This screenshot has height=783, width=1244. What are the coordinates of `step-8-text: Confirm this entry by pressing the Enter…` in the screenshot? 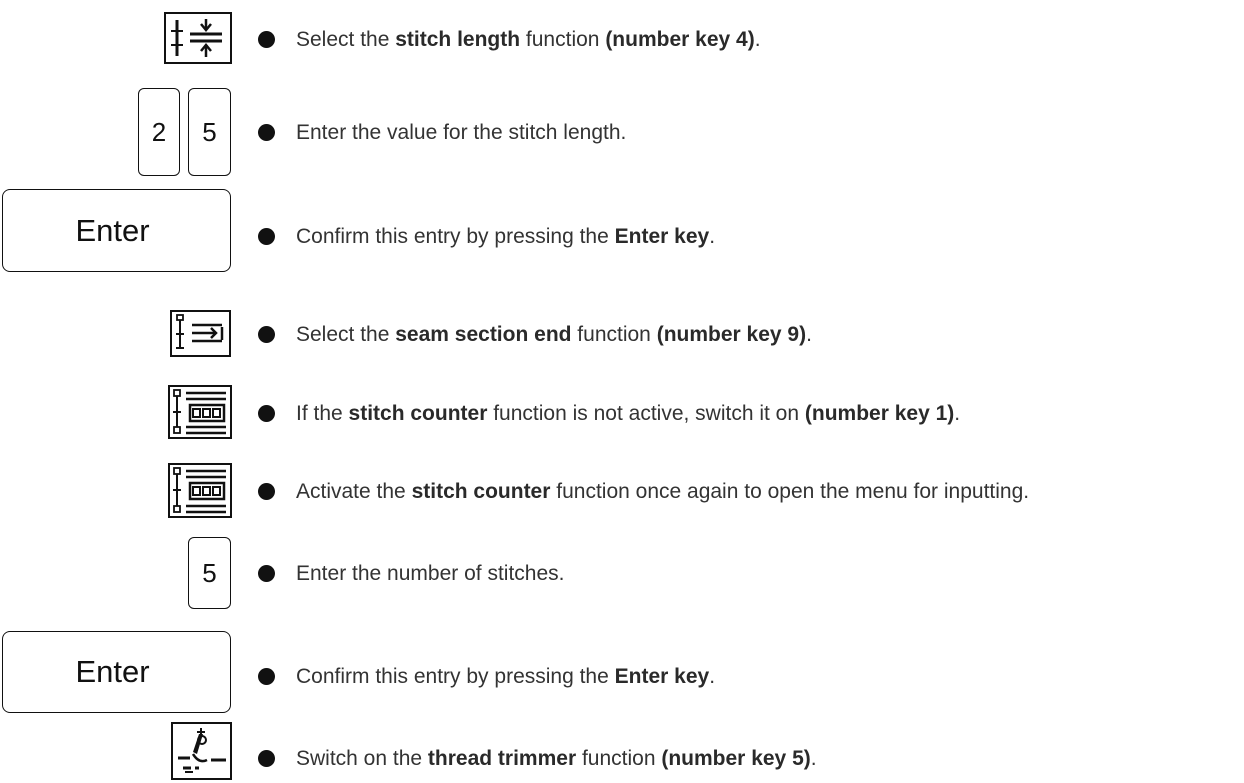 It's located at (506, 676).